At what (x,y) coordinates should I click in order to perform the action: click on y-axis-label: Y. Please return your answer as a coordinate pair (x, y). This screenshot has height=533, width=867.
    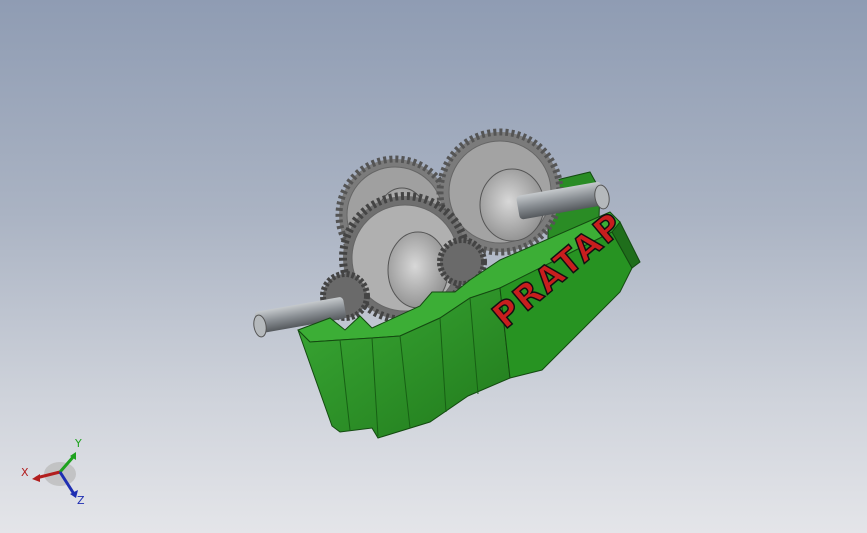
    Looking at the image, I should click on (78, 443).